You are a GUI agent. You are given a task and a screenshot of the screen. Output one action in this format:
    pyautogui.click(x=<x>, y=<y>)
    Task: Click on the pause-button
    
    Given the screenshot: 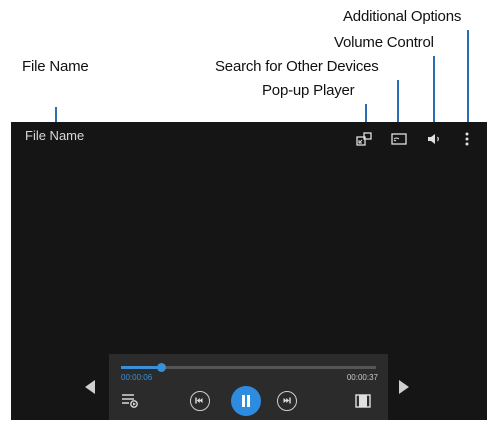 What is the action you would take?
    pyautogui.click(x=246, y=401)
    